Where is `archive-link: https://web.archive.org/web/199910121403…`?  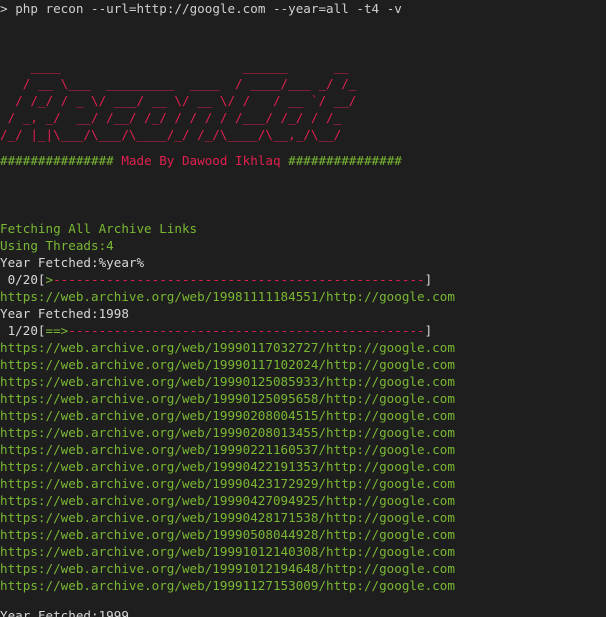
archive-link: https://web.archive.org/web/199910121403… is located at coordinates (227, 551).